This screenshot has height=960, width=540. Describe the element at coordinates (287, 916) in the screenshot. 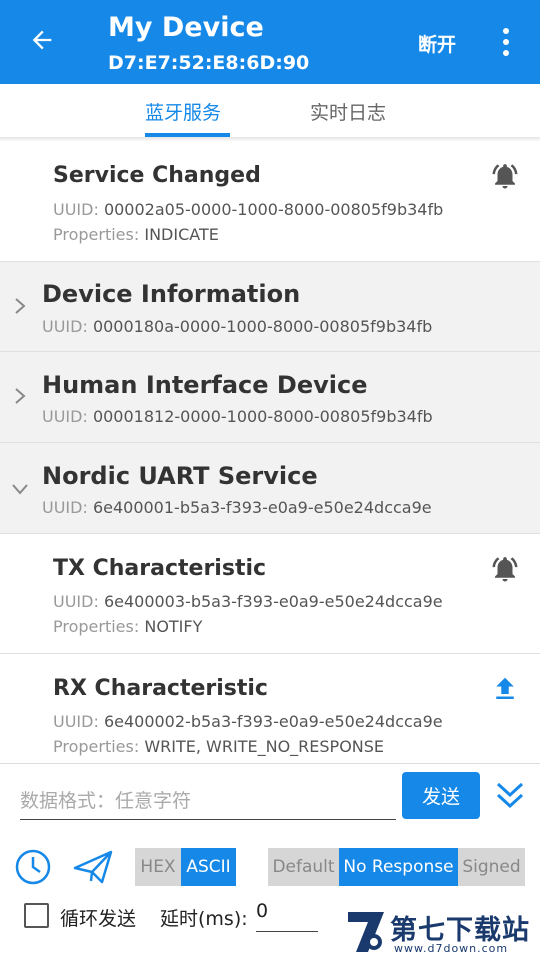

I see `delay-input: 0` at that location.